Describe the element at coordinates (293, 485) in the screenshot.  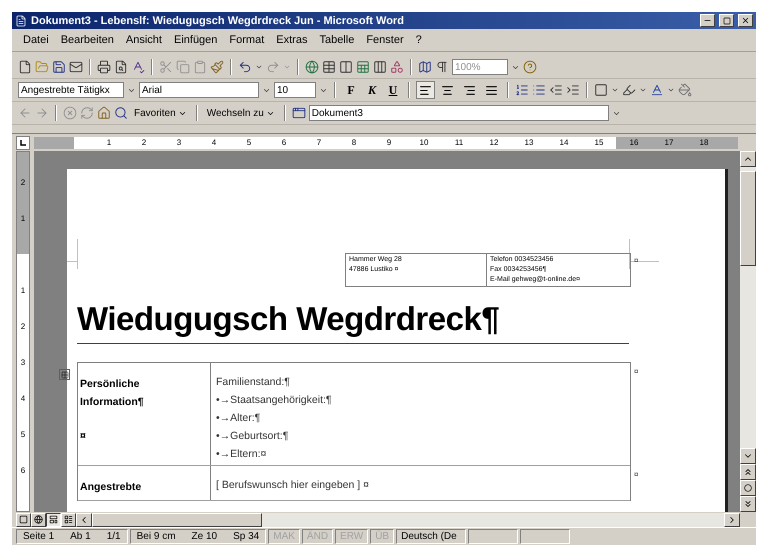
I see `field-line: [ Berufswunsch hier eingeben ] ¤` at that location.